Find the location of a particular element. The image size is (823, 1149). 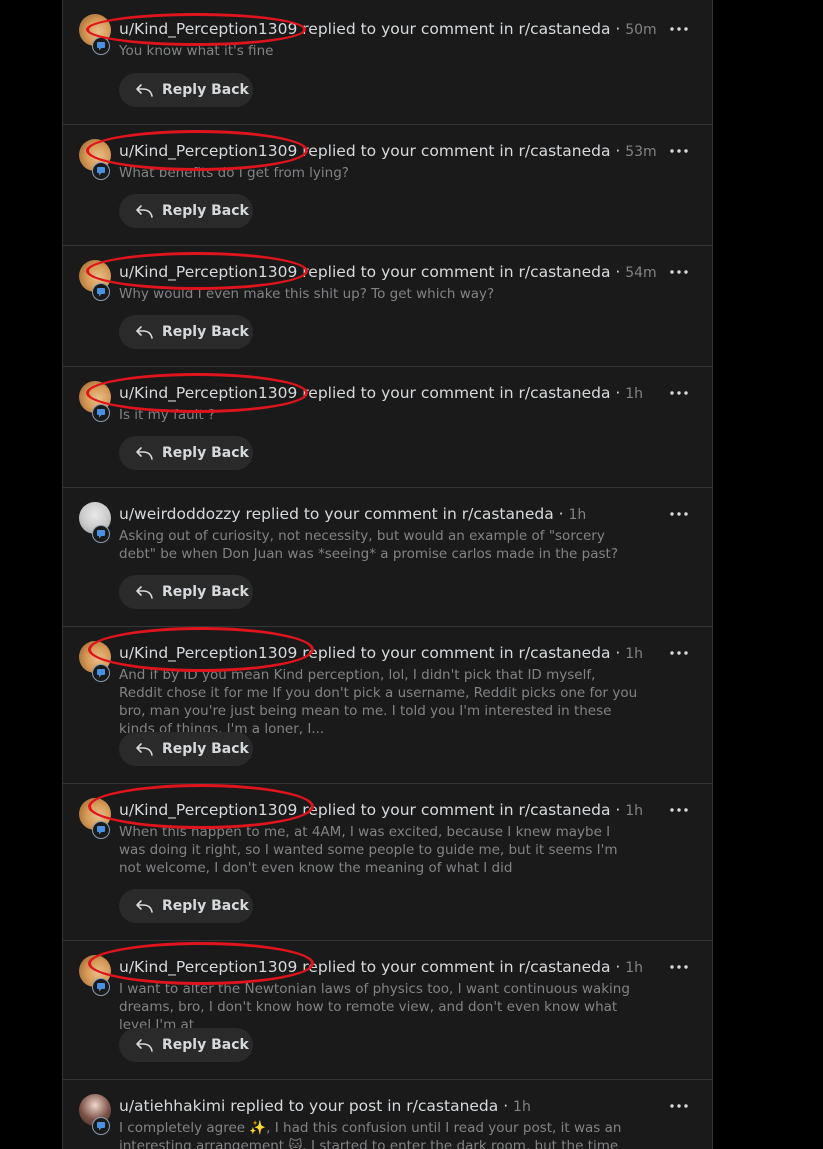

notification-body: Is it my fault ? is located at coordinates (167, 415).